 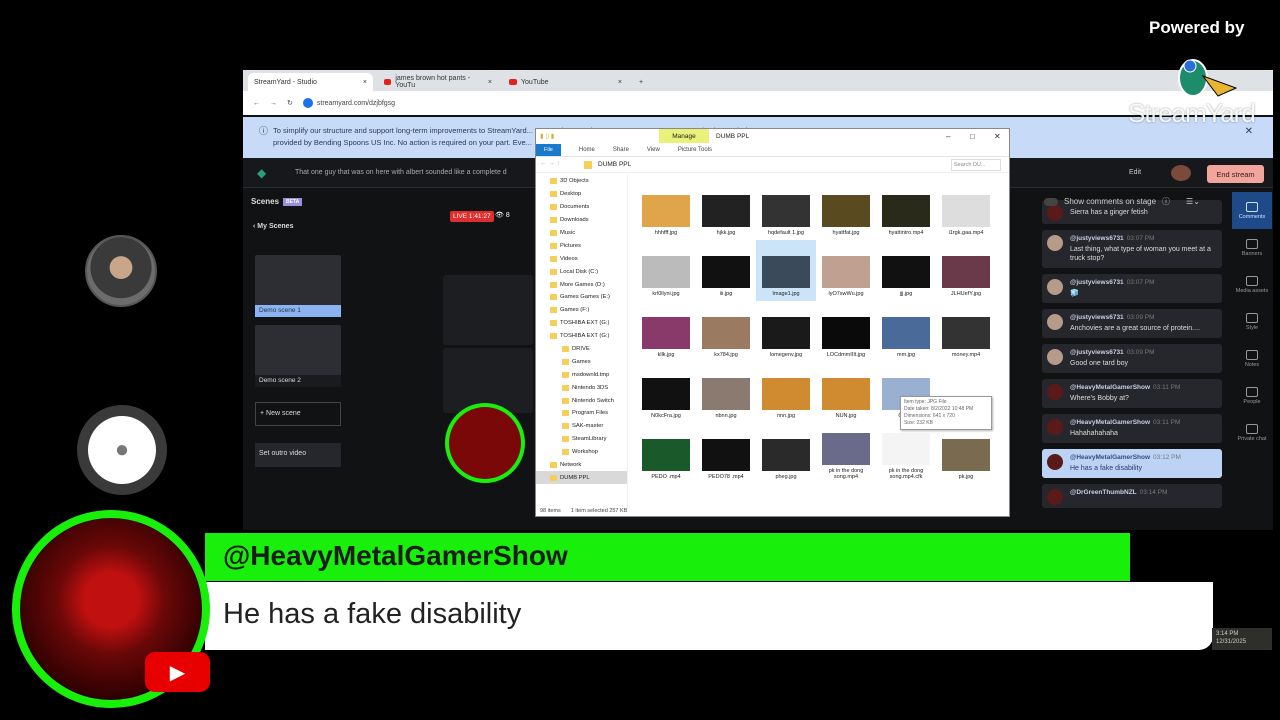 What do you see at coordinates (581, 439) in the screenshot?
I see `nav-item: SteamLibrary` at bounding box center [581, 439].